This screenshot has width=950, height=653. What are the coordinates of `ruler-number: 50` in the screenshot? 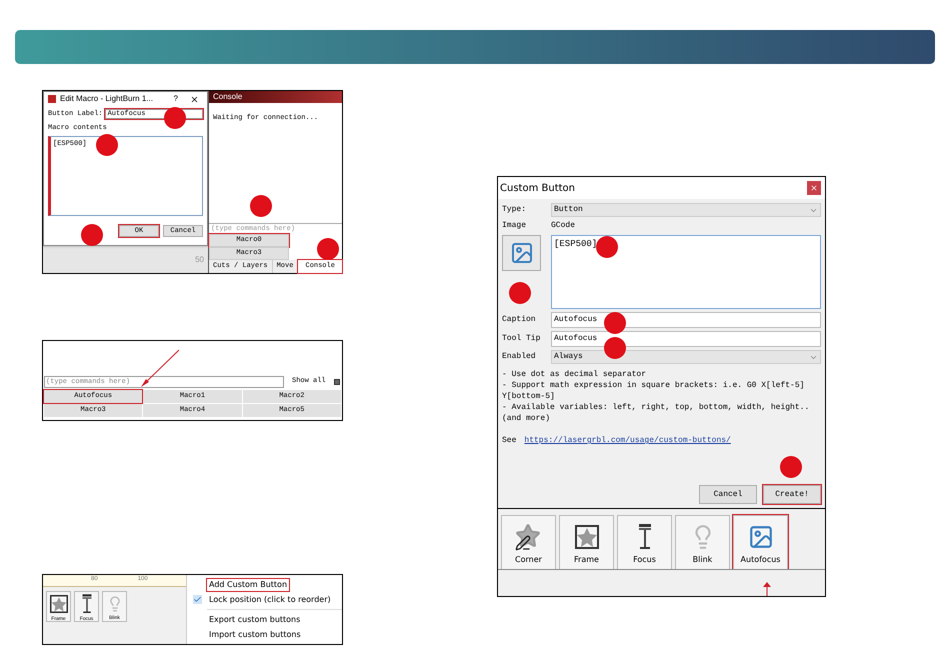 It's located at (199, 260).